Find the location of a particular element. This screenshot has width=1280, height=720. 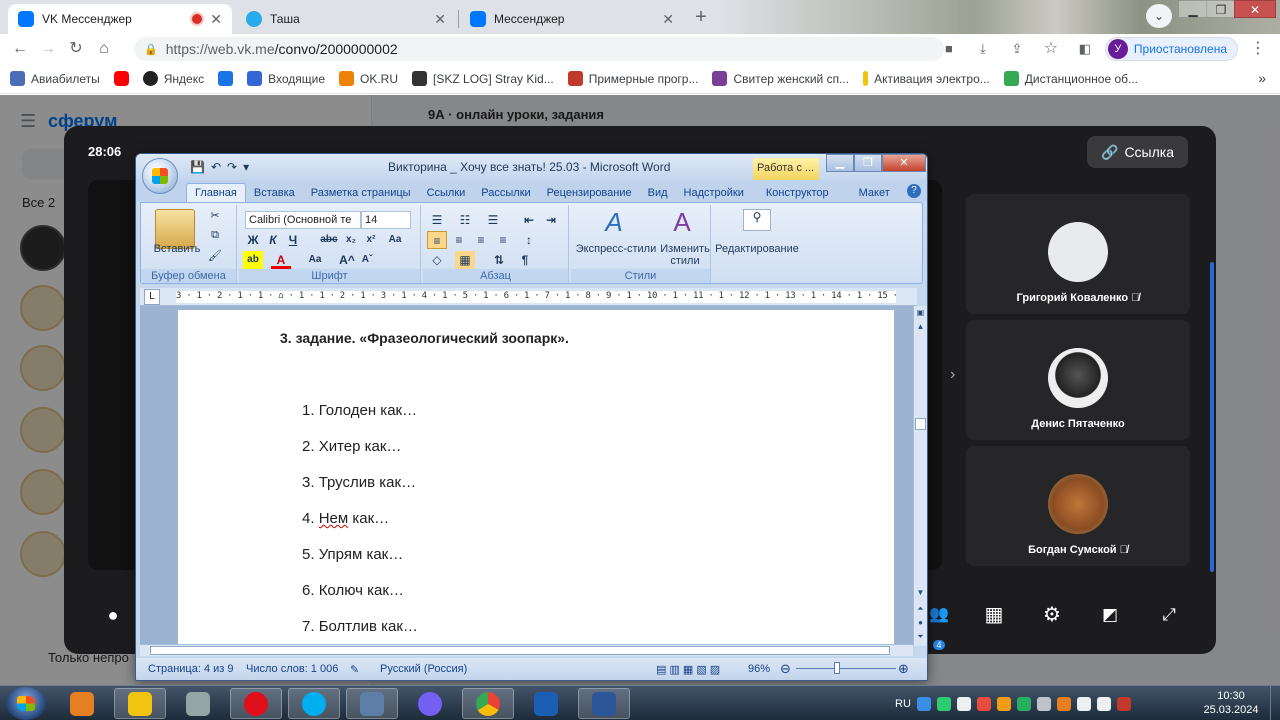

align-right-icon: ≡ is located at coordinates (481, 240).